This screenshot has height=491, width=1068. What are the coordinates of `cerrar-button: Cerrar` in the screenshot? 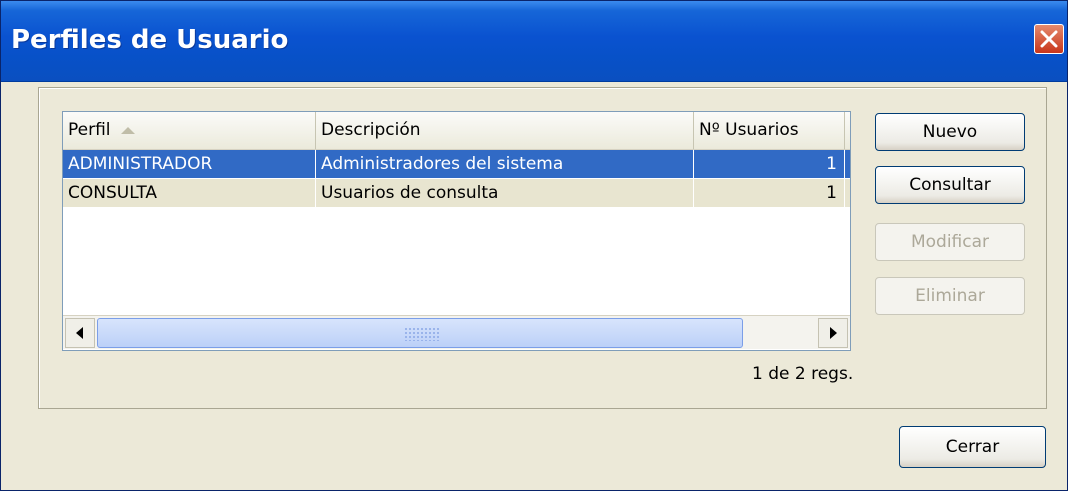 It's located at (972, 447).